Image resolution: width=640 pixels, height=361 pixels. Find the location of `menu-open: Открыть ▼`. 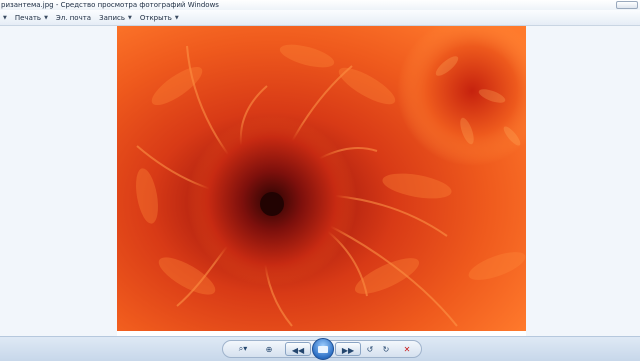

menu-open: Открыть ▼ is located at coordinates (159, 18).